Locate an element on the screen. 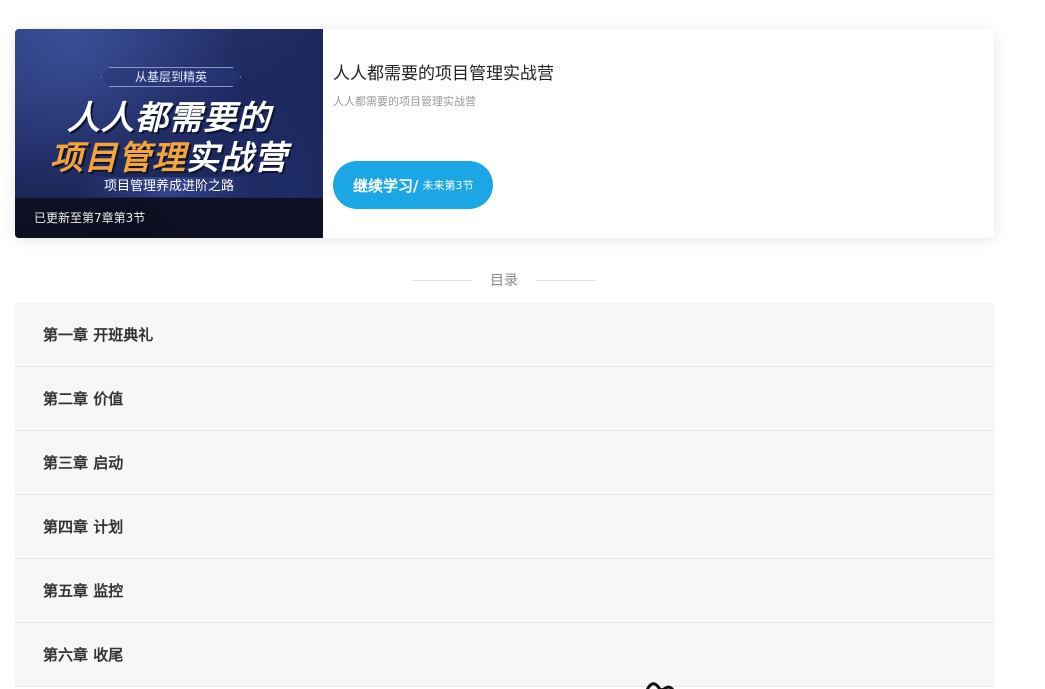 This screenshot has width=1045, height=689. cover-subtitle: 项目管理养成进阶之路 is located at coordinates (169, 187).